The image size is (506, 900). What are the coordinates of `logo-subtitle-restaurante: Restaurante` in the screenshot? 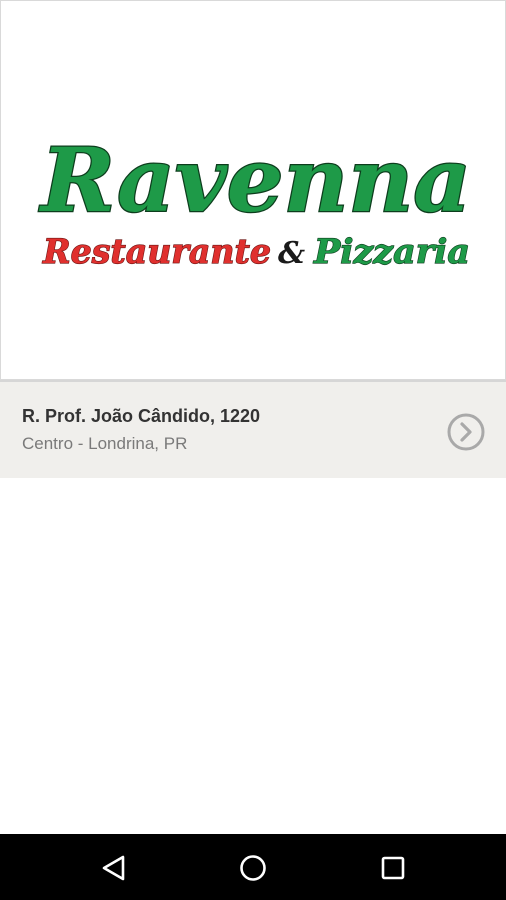 It's located at (156, 252).